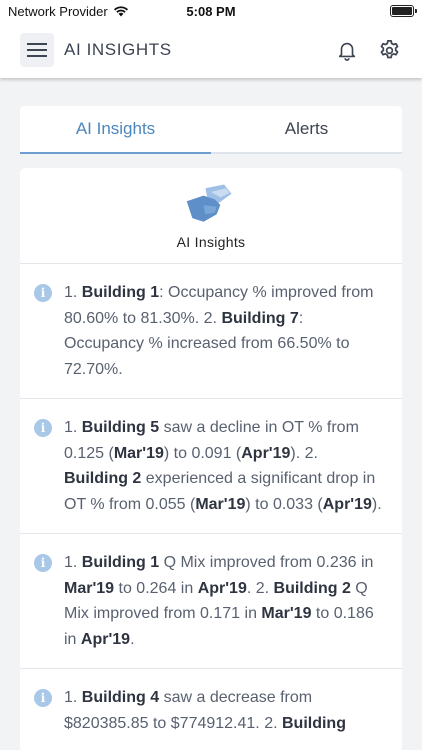 This screenshot has height=750, width=422. I want to click on notifications-button, so click(347, 50).